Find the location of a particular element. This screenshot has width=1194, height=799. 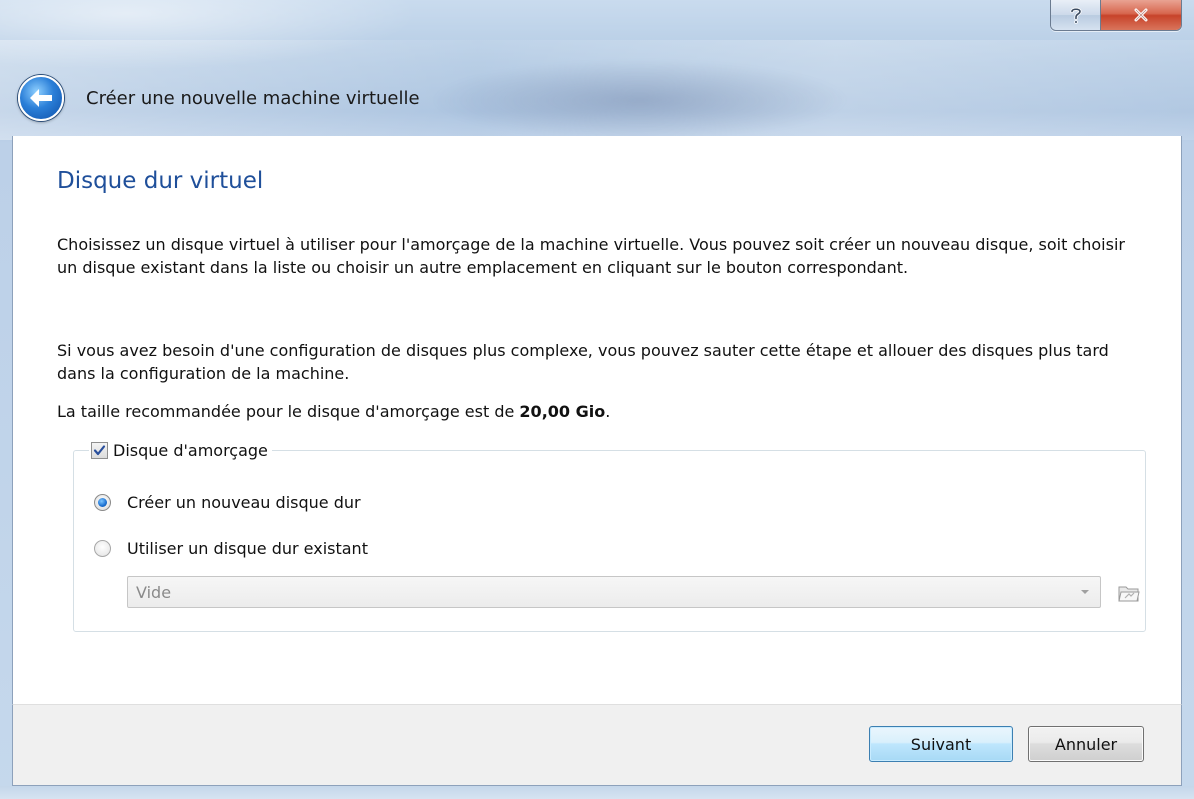

boot-disk-checkbox is located at coordinates (99, 450).